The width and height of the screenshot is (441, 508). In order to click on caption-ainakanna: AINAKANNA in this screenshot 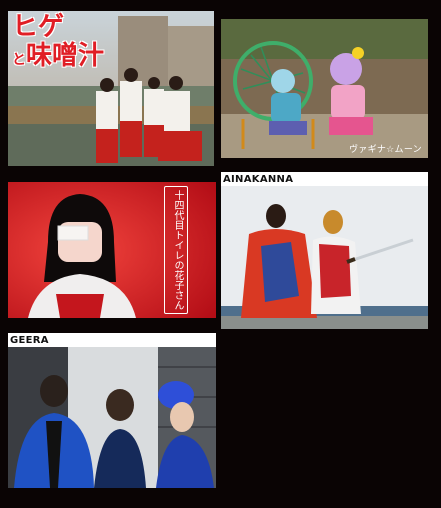, I will do `click(258, 179)`.